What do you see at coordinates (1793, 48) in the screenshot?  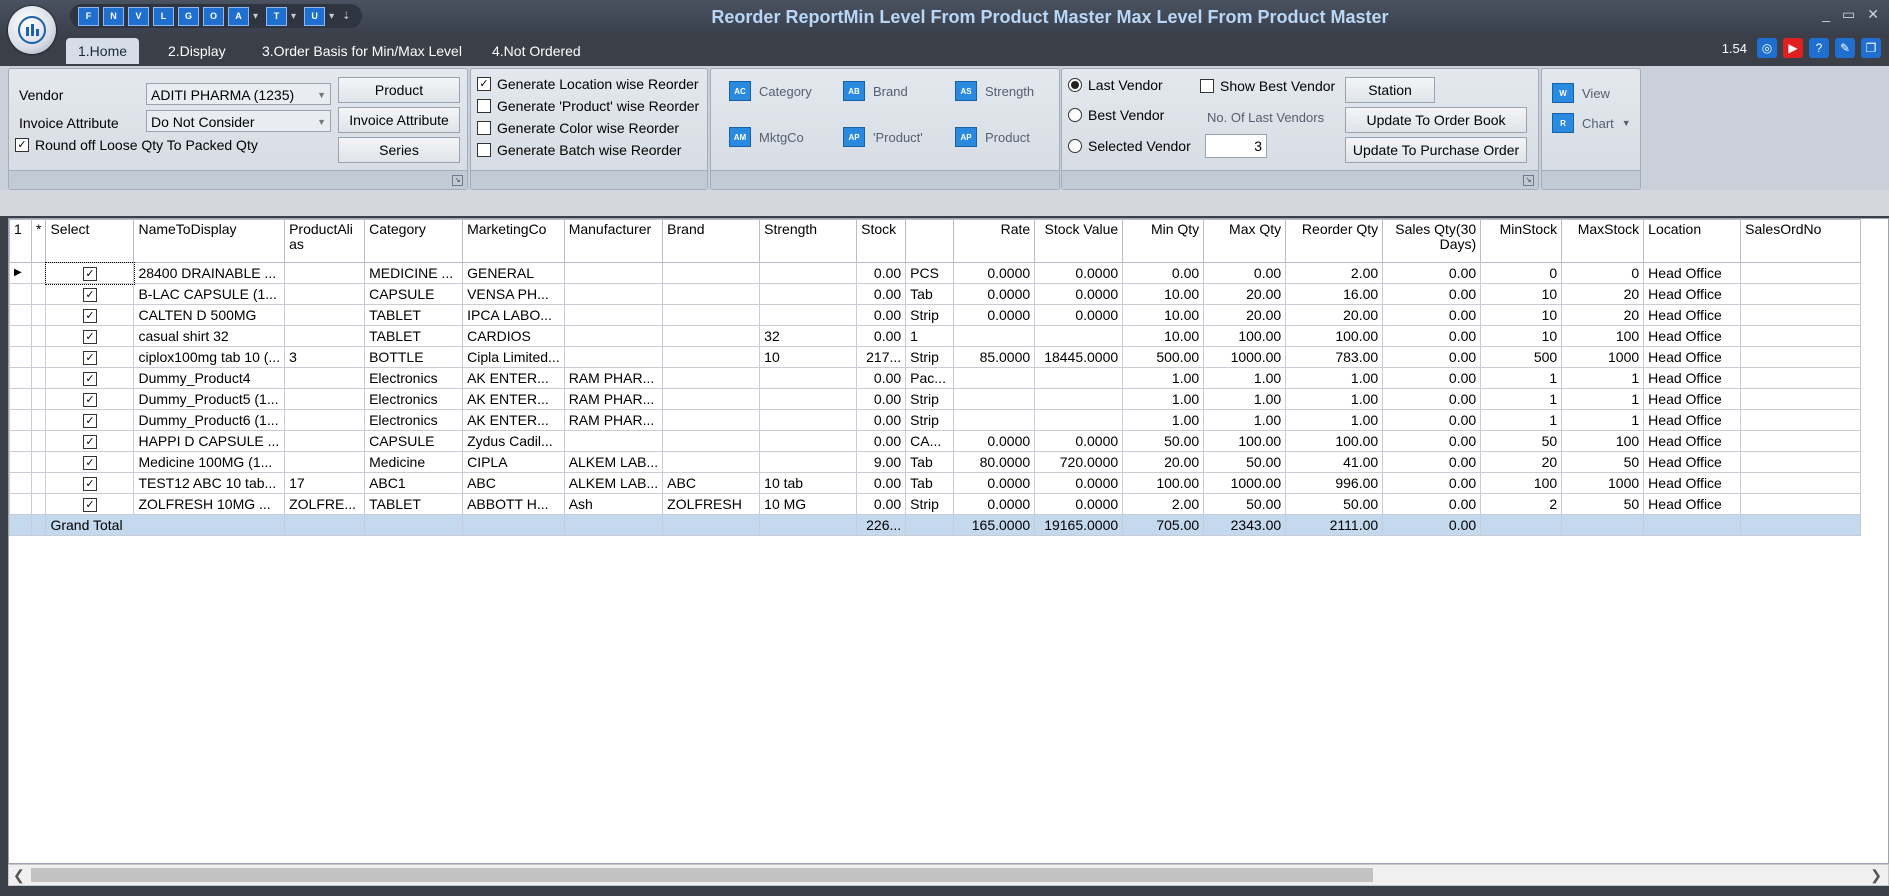 I see `youtube-icon: ▶` at bounding box center [1793, 48].